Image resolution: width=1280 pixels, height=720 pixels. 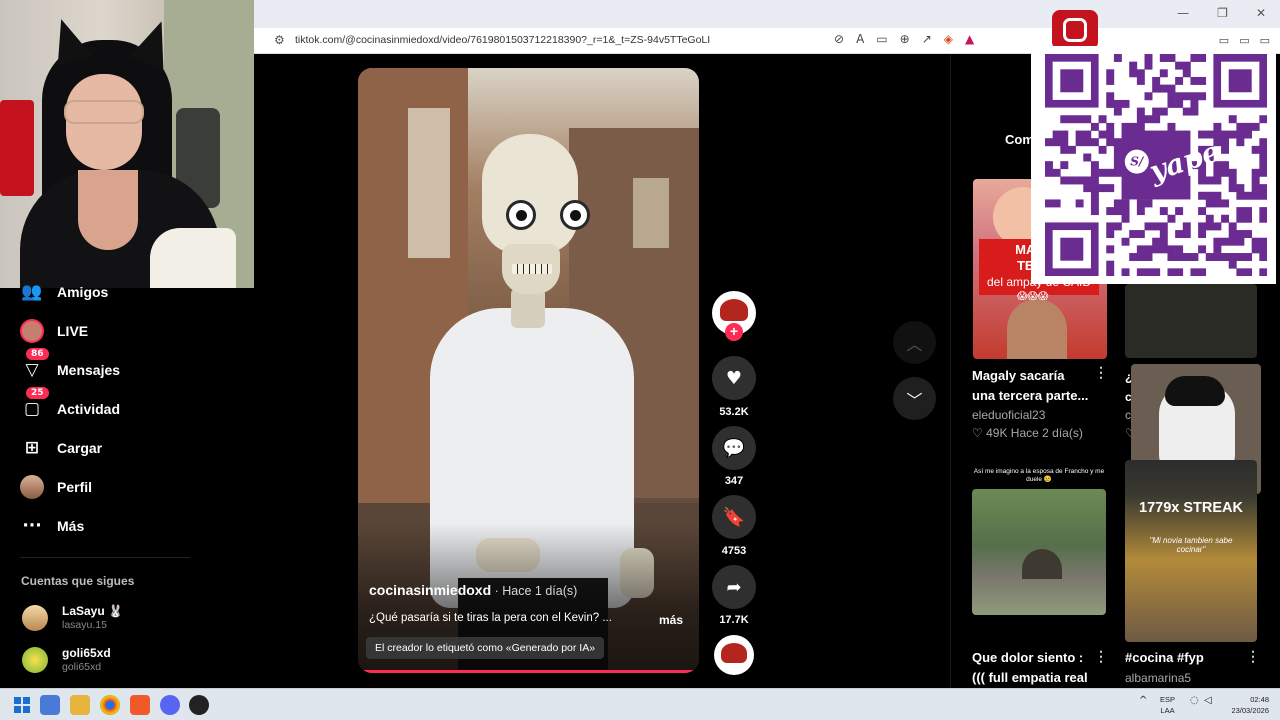 I want to click on zoom-icon: ⊕, so click(x=905, y=39).